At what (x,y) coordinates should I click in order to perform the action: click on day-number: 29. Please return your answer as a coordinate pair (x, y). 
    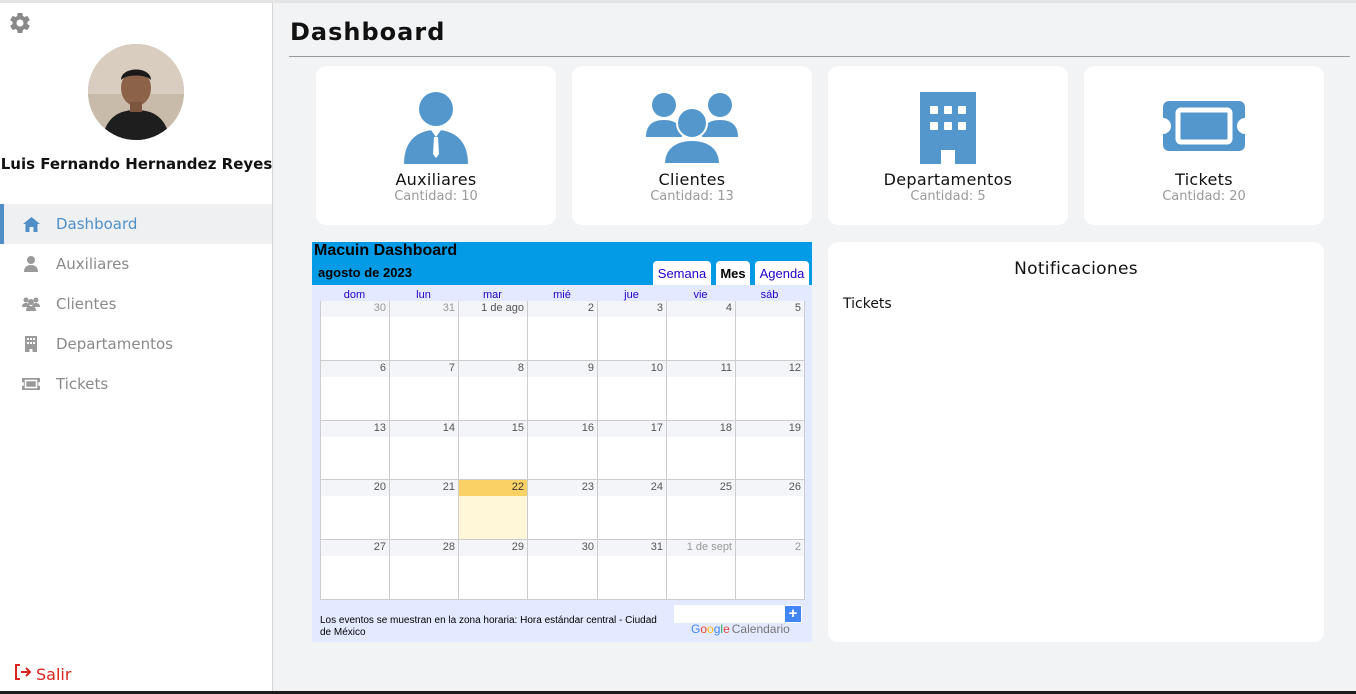
    Looking at the image, I should click on (493, 548).